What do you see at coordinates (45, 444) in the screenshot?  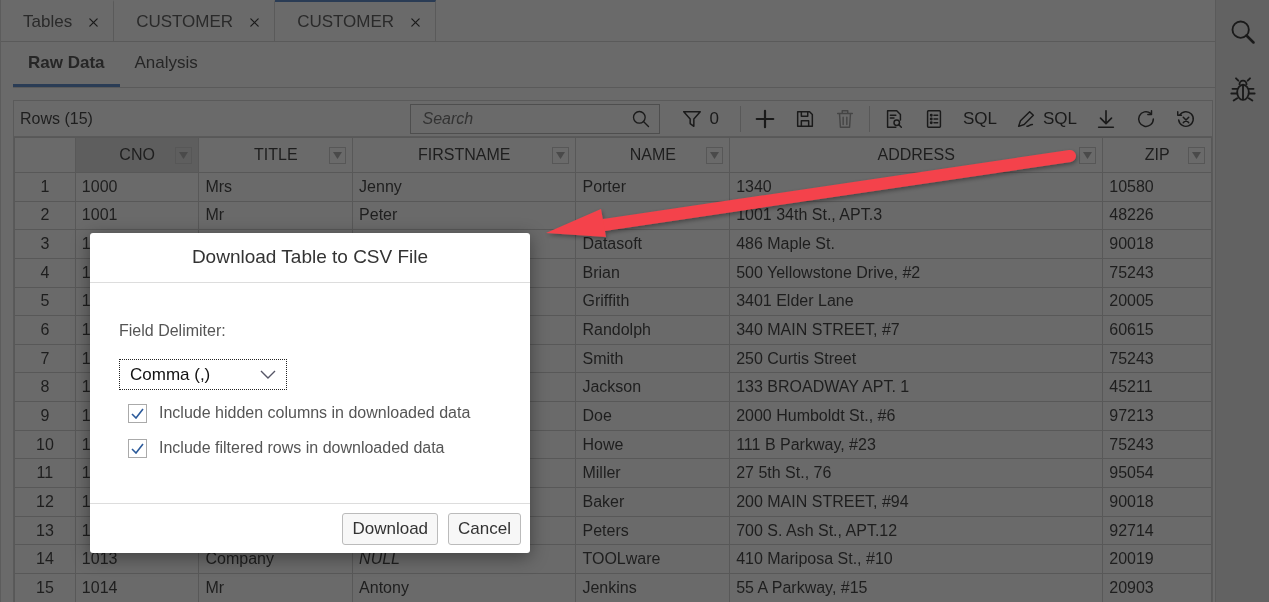 I see `row-number: 10` at bounding box center [45, 444].